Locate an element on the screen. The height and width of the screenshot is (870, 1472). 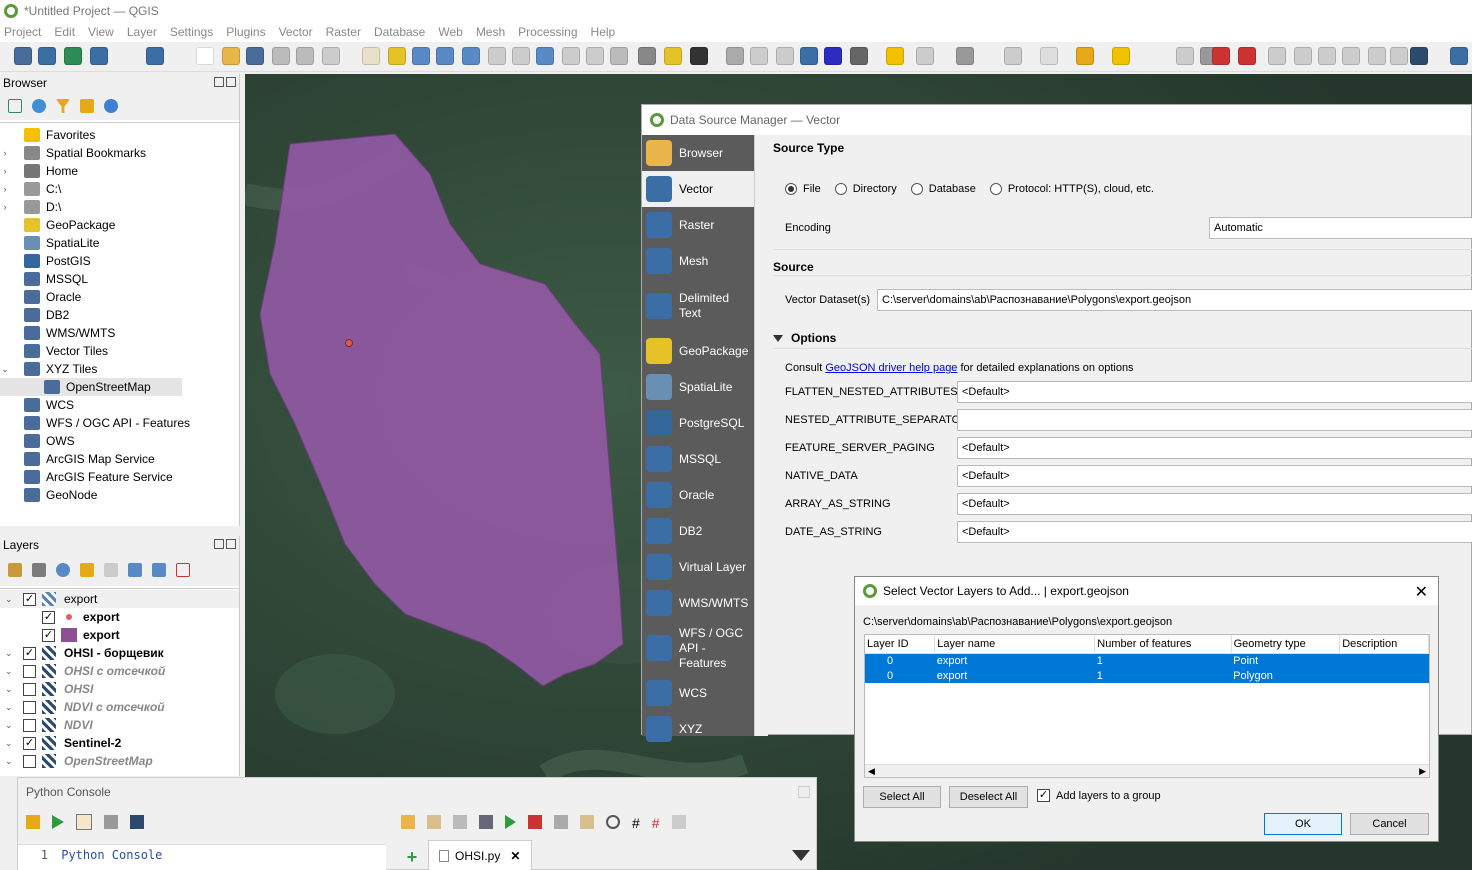
zoom-next-icon is located at coordinates (595, 56).